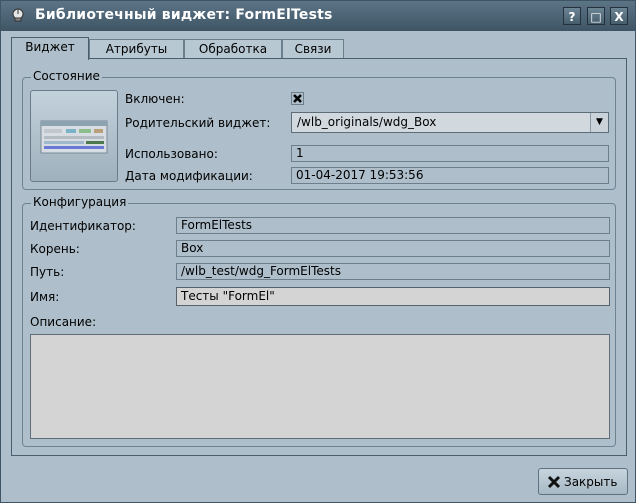 Image resolution: width=636 pixels, height=503 pixels. I want to click on identifier-label: Идентификатор:, so click(83, 226).